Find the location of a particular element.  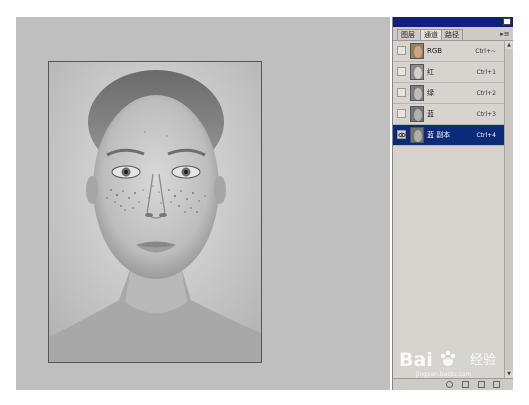

channel-shortcut: Ctrl+4 is located at coordinates (486, 135).